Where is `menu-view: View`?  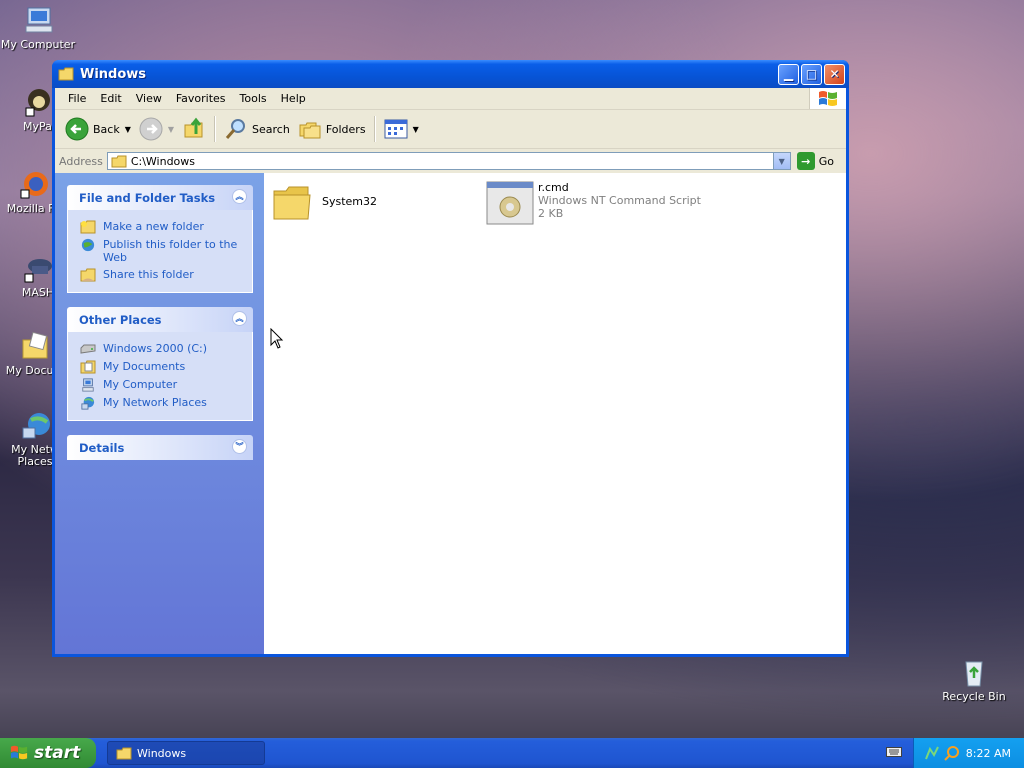 menu-view: View is located at coordinates (149, 98).